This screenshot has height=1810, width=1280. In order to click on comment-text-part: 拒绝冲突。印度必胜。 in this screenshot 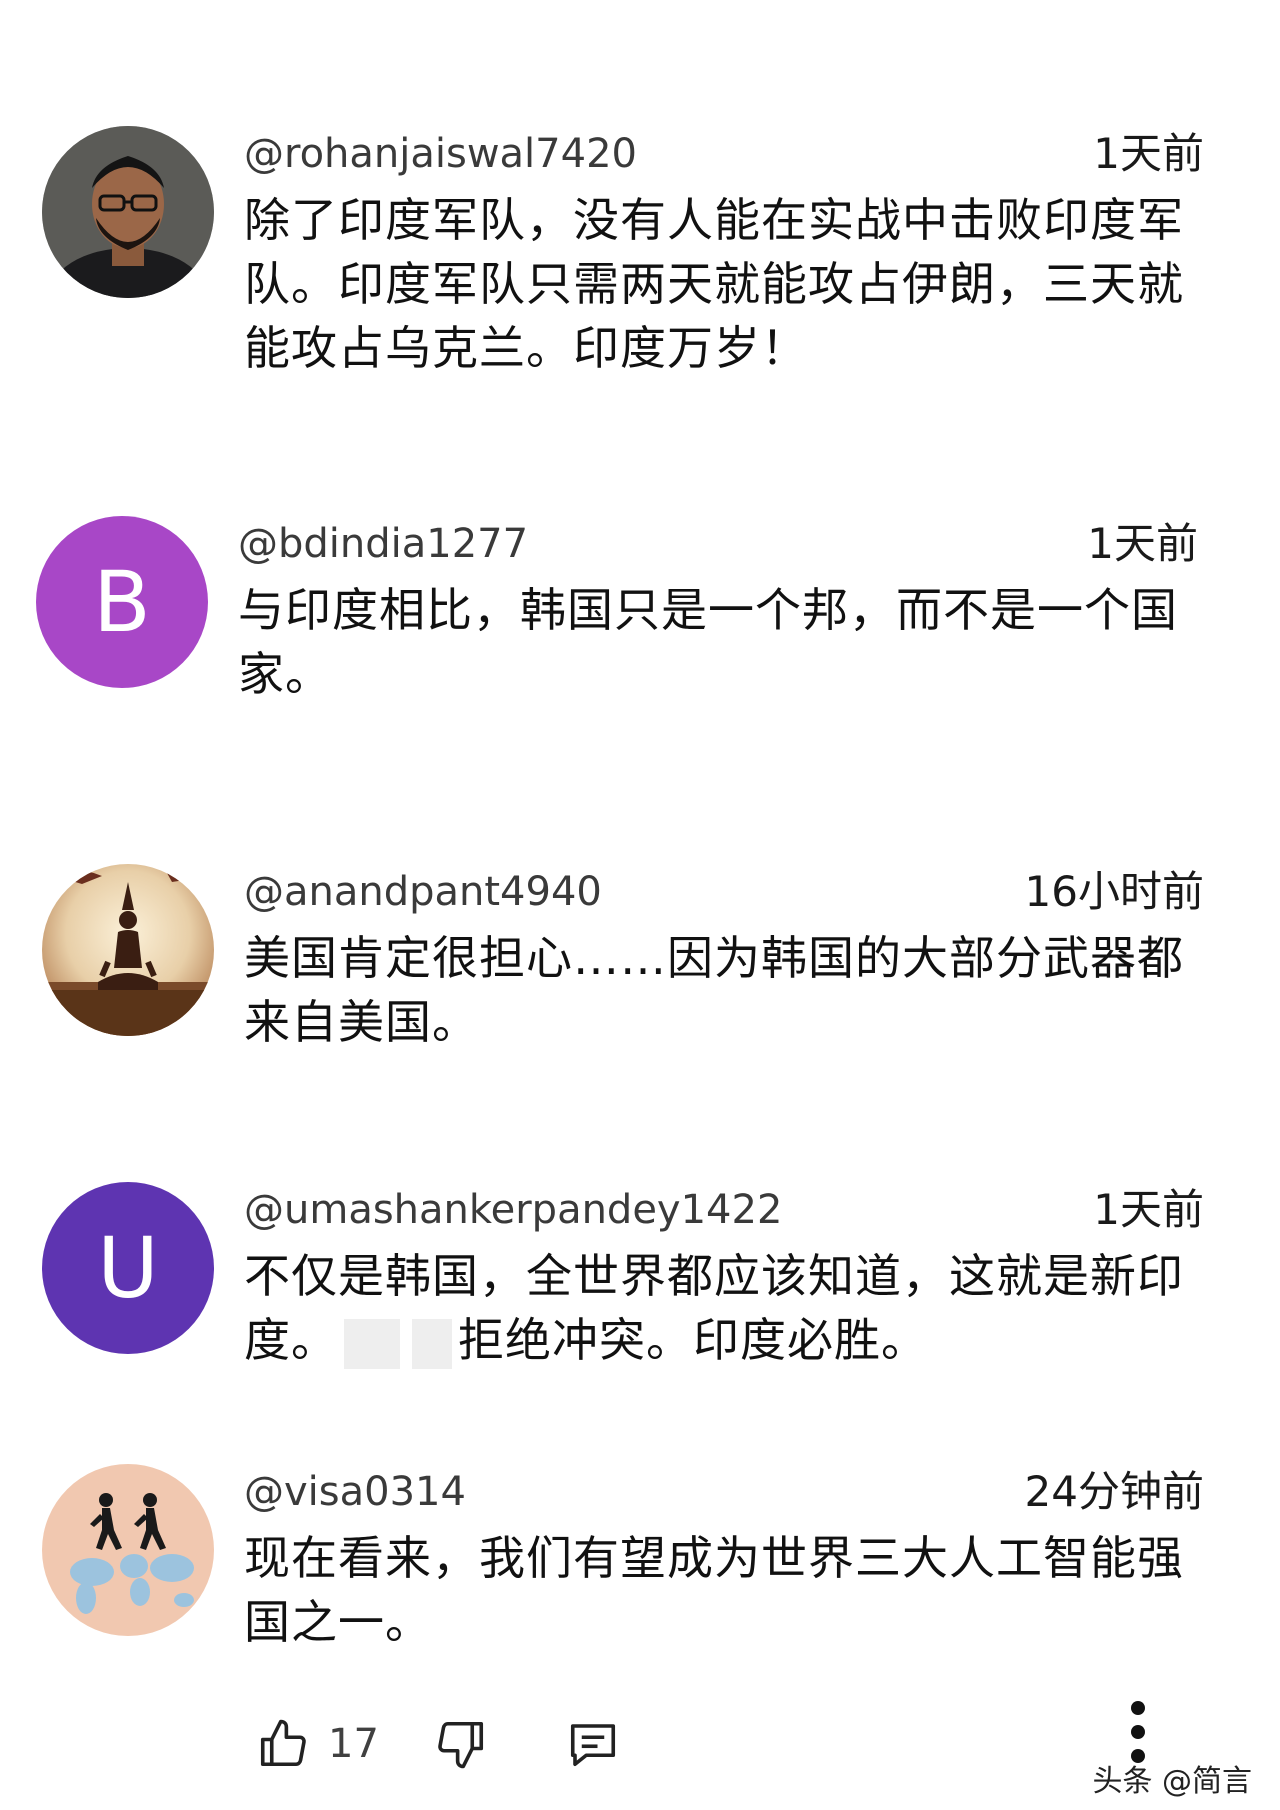, I will do `click(693, 1340)`.